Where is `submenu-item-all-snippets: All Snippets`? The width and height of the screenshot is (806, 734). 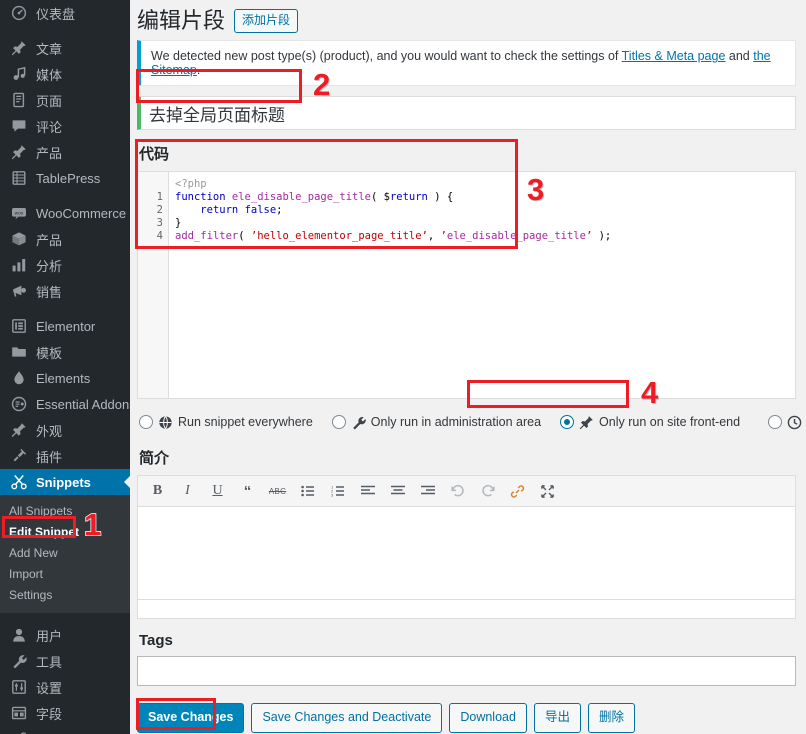 submenu-item-all-snippets: All Snippets is located at coordinates (65, 511).